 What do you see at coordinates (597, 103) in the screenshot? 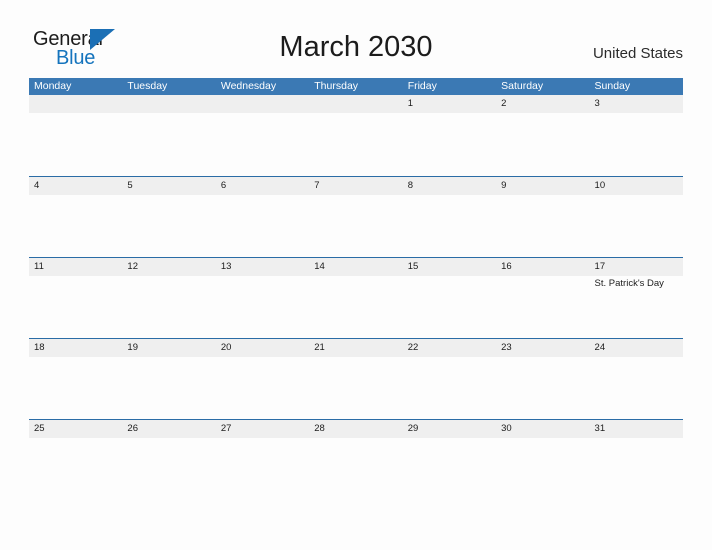
I see `day-number: 3` at bounding box center [597, 103].